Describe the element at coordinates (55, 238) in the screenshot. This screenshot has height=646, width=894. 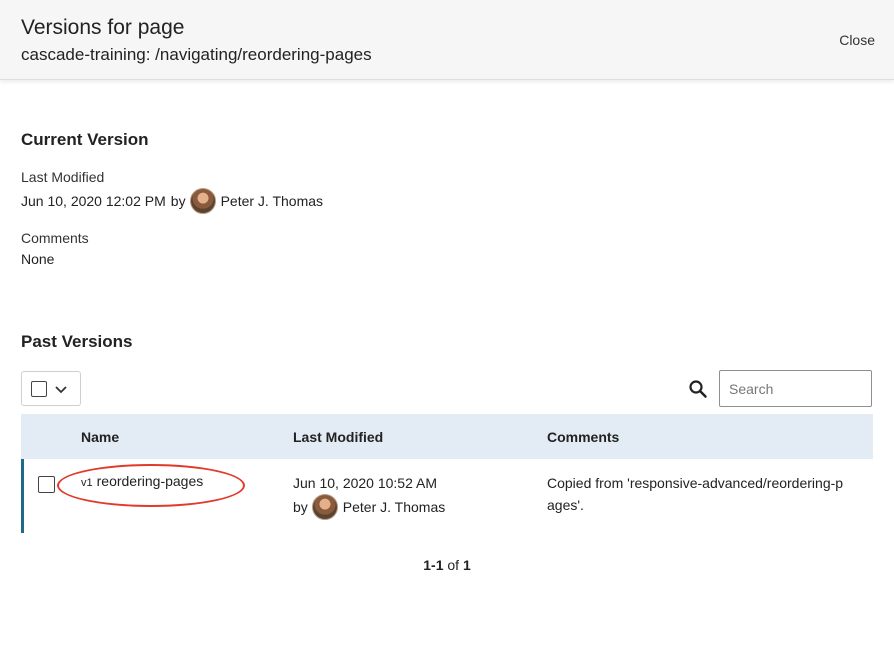
I see `comments-label: Comments` at that location.